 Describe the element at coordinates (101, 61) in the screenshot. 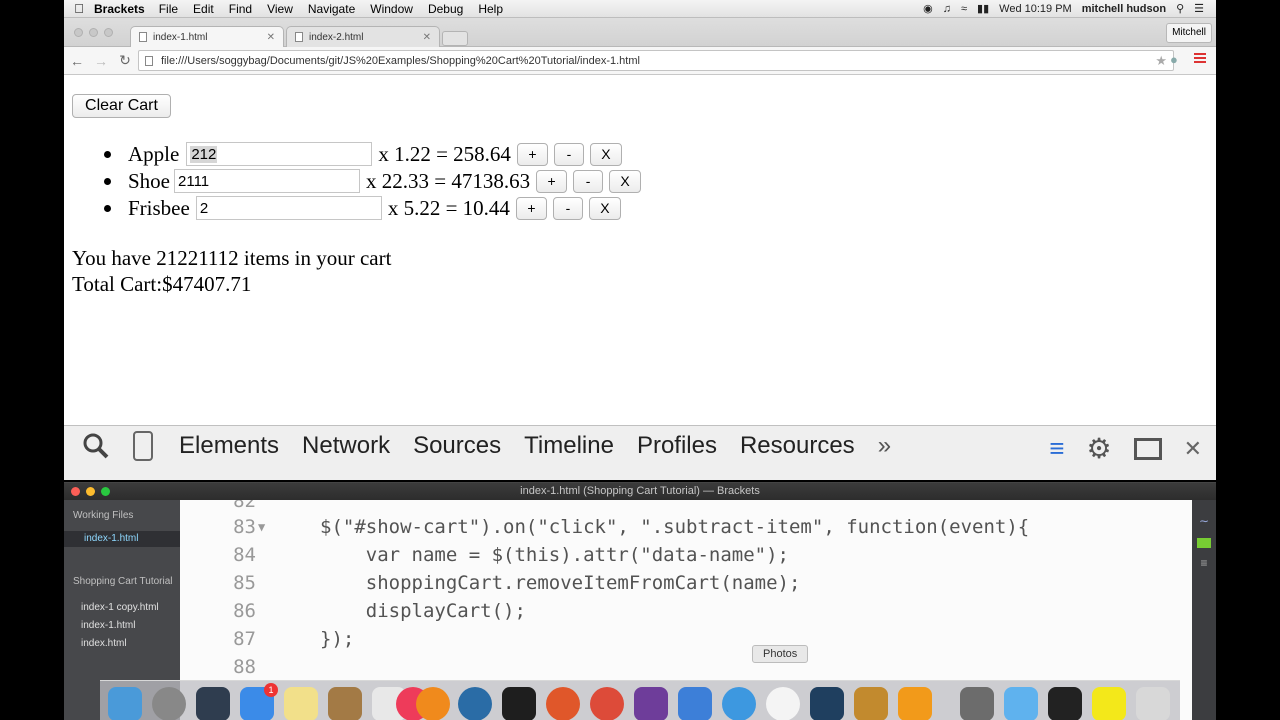

I see `forward-arrow-icon: →` at that location.